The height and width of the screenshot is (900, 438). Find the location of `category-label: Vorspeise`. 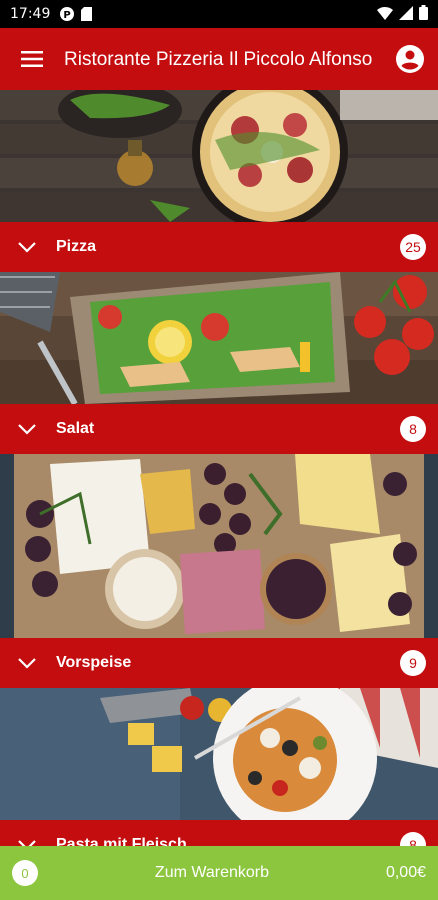

category-label: Vorspeise is located at coordinates (94, 662).